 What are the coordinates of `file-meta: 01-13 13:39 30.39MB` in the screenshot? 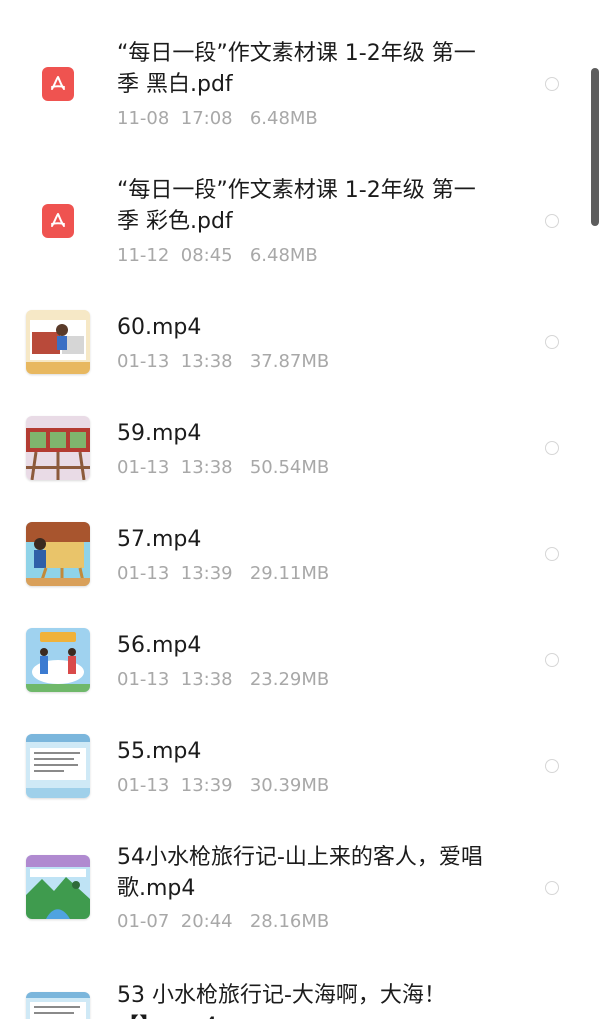 It's located at (223, 785).